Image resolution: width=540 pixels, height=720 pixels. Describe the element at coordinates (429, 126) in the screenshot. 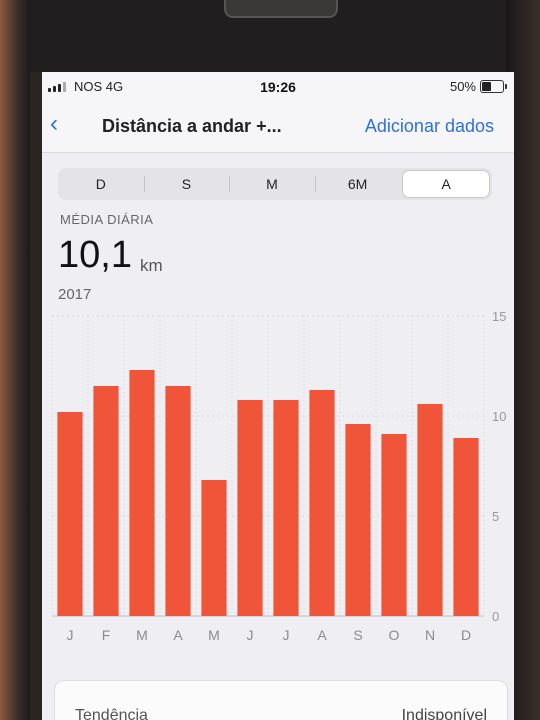

I see `add-data-button: Adicionar dados` at that location.